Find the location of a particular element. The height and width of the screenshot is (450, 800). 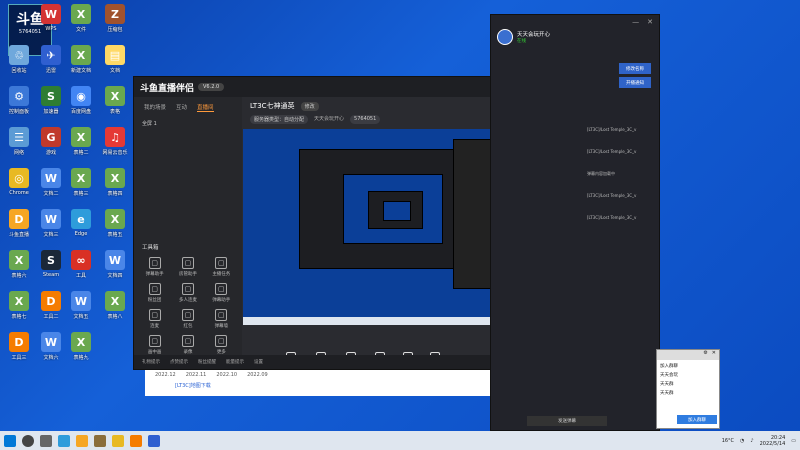

tool-item: ▢ 房管助手 is located at coordinates (187, 267).